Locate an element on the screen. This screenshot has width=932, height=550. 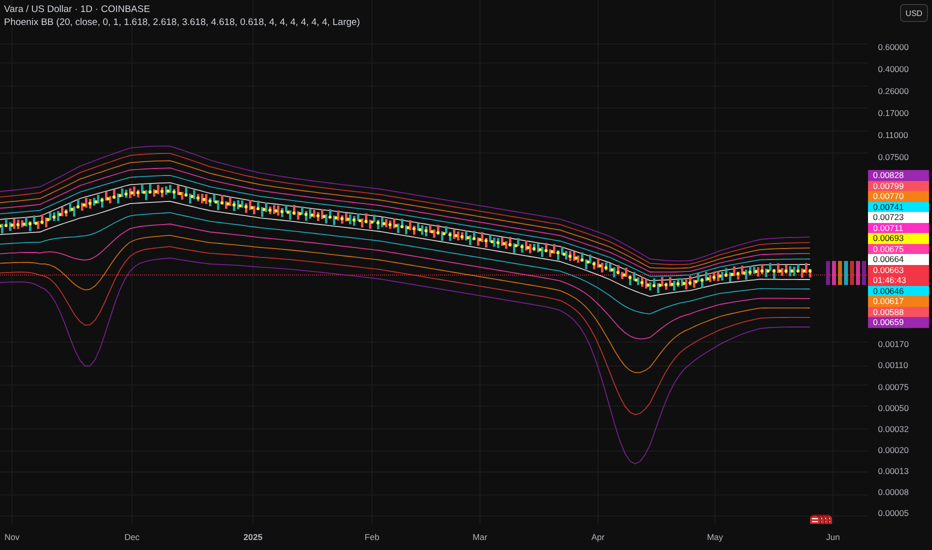
price-tag: 0.00741 is located at coordinates (898, 207).